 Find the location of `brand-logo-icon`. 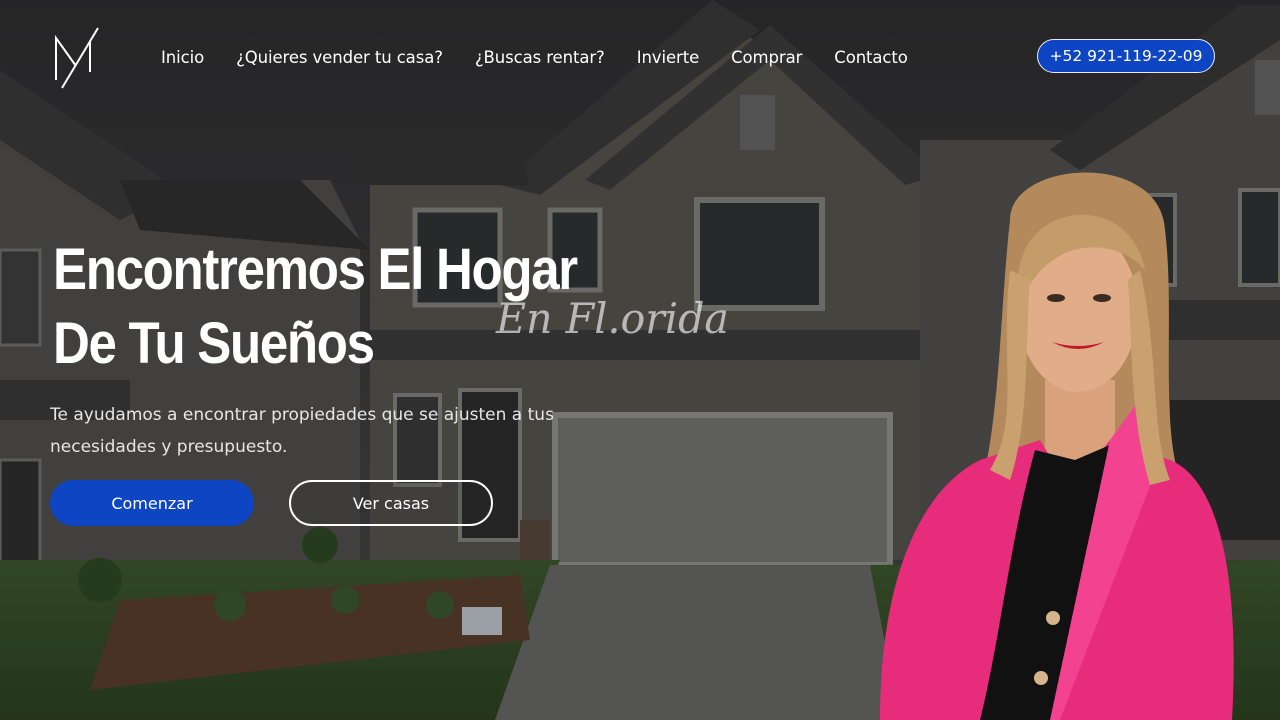

brand-logo-icon is located at coordinates (77, 58).